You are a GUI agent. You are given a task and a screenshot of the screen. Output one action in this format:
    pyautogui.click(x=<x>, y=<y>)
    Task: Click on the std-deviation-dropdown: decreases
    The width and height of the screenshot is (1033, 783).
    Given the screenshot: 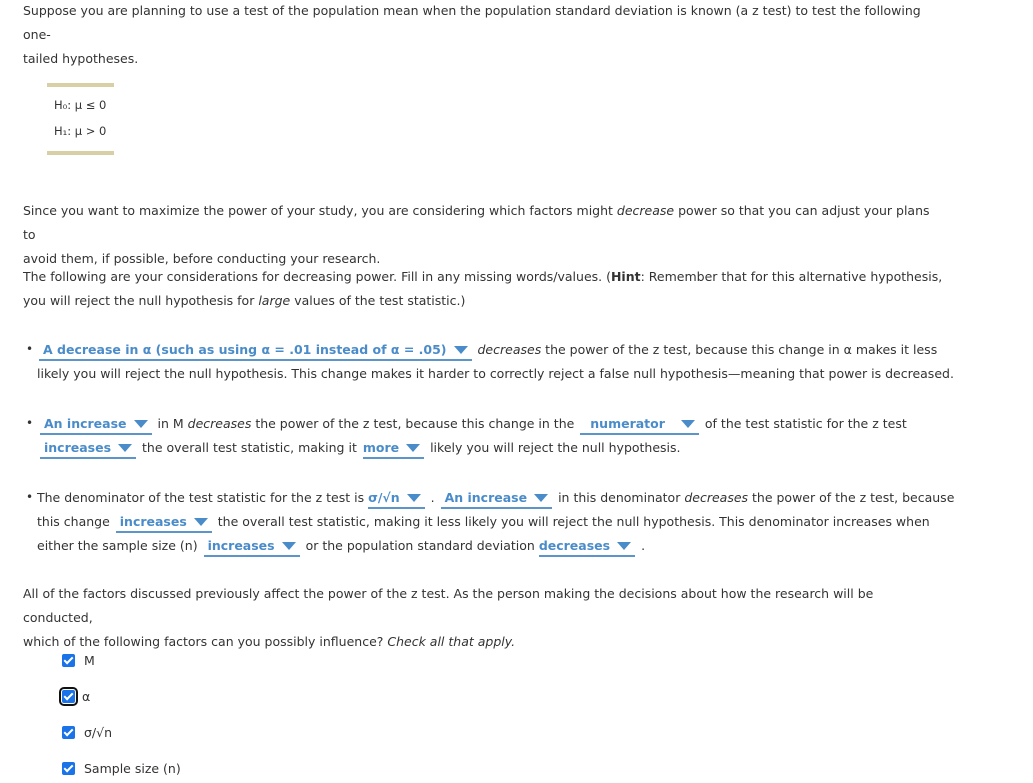 What is the action you would take?
    pyautogui.click(x=587, y=547)
    